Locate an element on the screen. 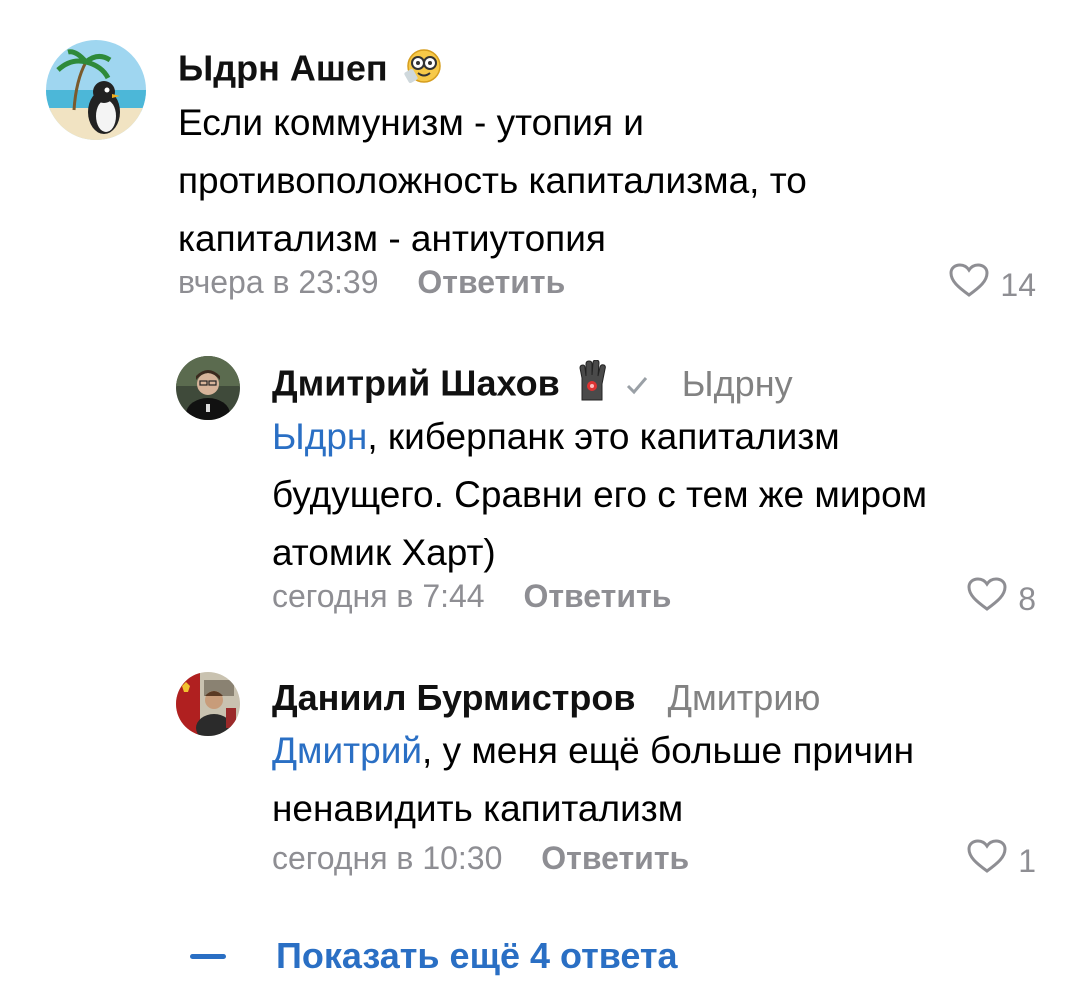 Image resolution: width=1080 pixels, height=995 pixels. author-line: Дмитрий Шахов Ыдрну is located at coordinates (532, 385).